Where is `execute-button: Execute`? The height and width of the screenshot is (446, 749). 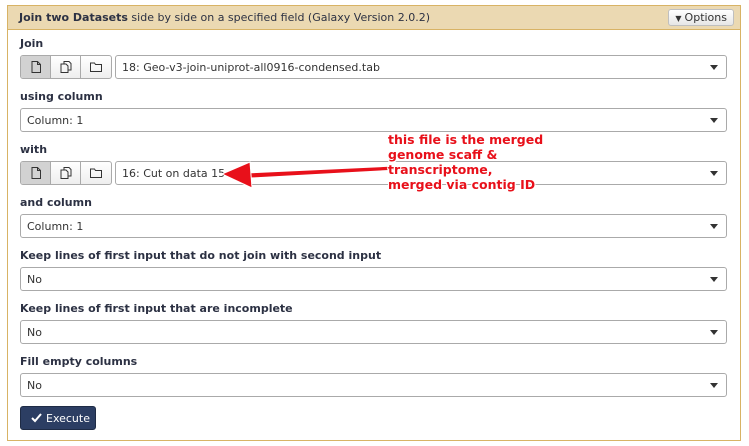
execute-button: Execute is located at coordinates (58, 418).